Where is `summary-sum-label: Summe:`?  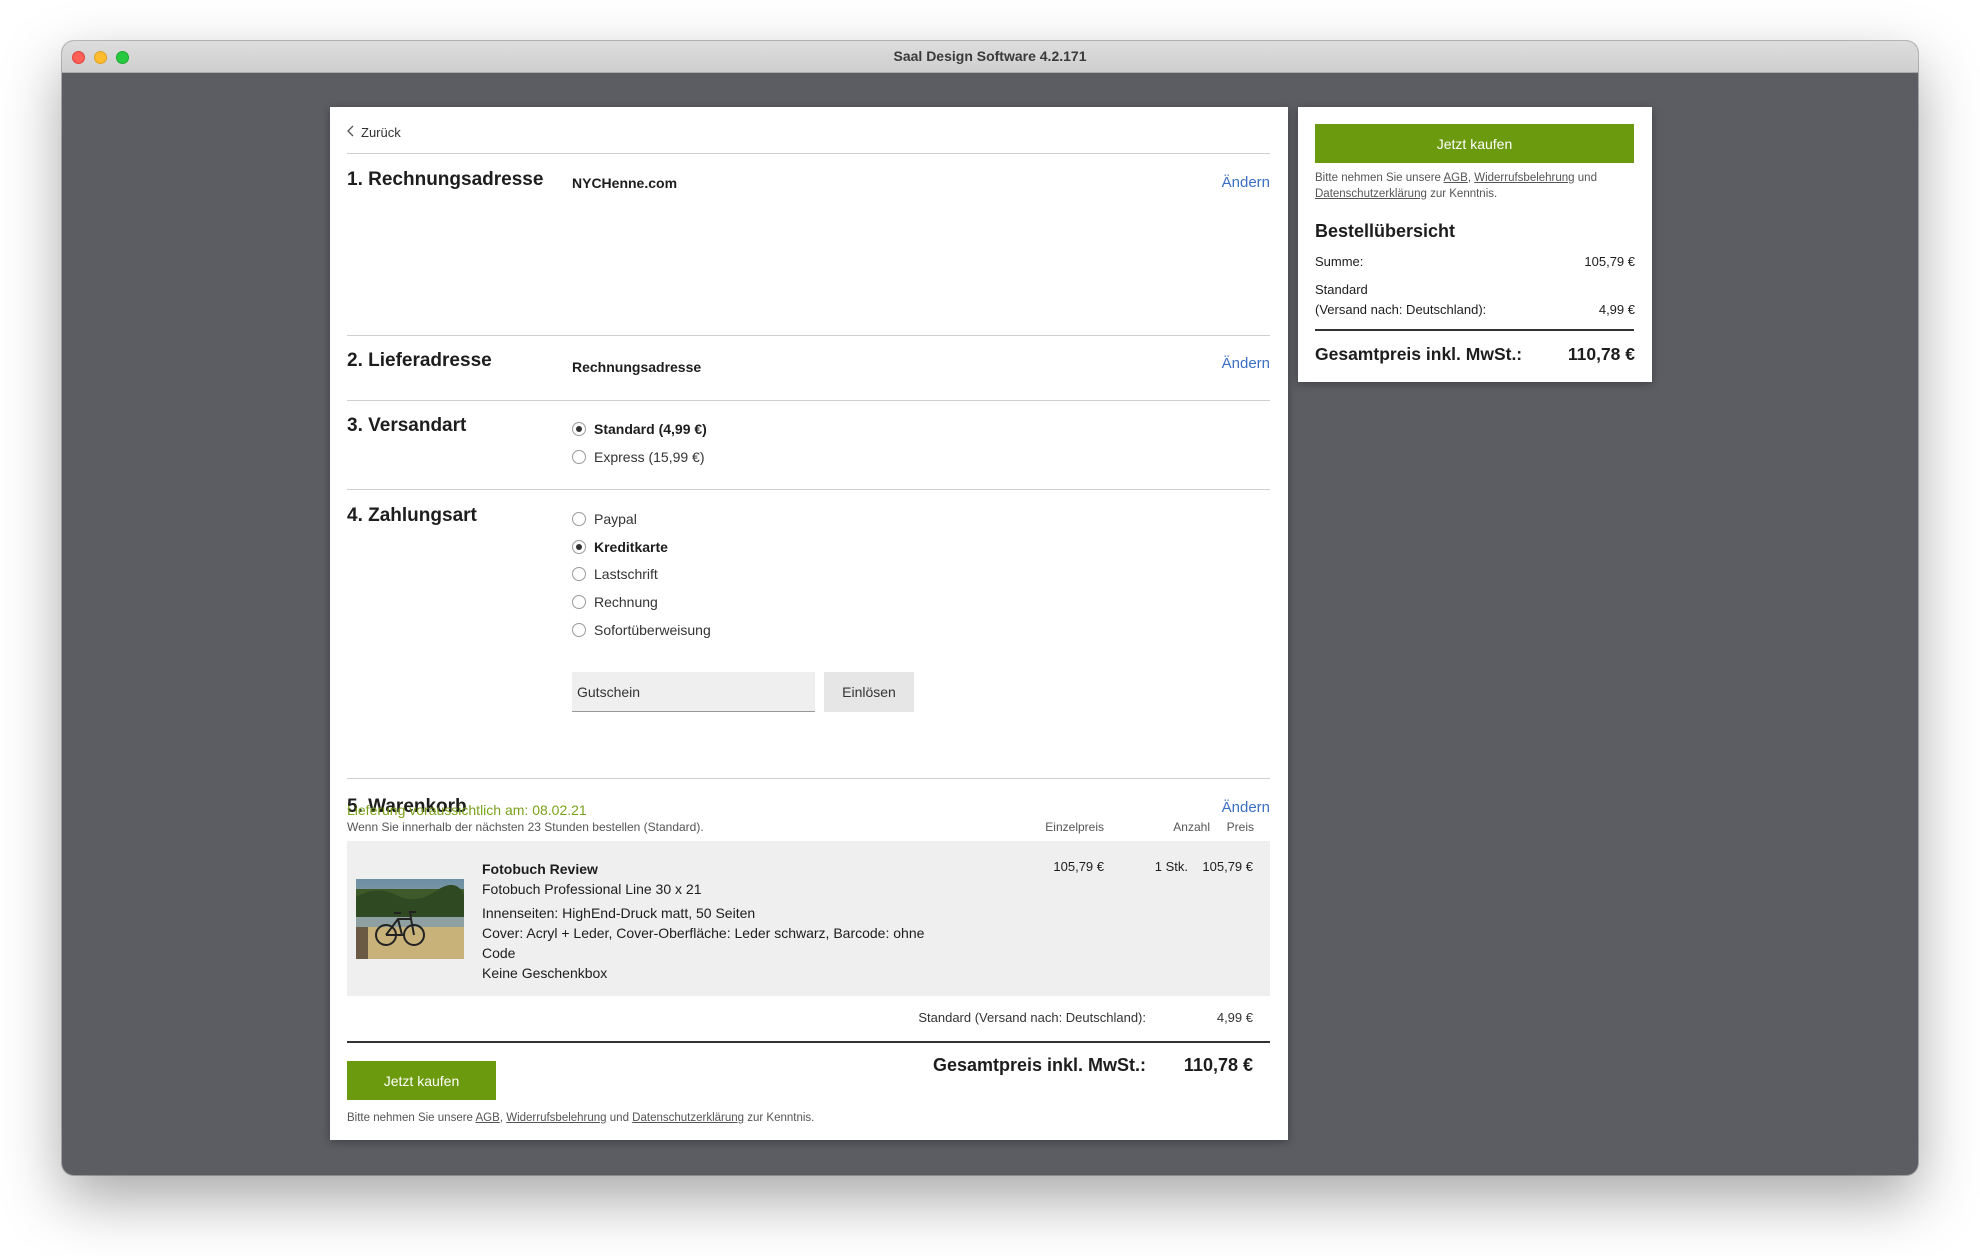
summary-sum-label: Summe: is located at coordinates (1339, 261).